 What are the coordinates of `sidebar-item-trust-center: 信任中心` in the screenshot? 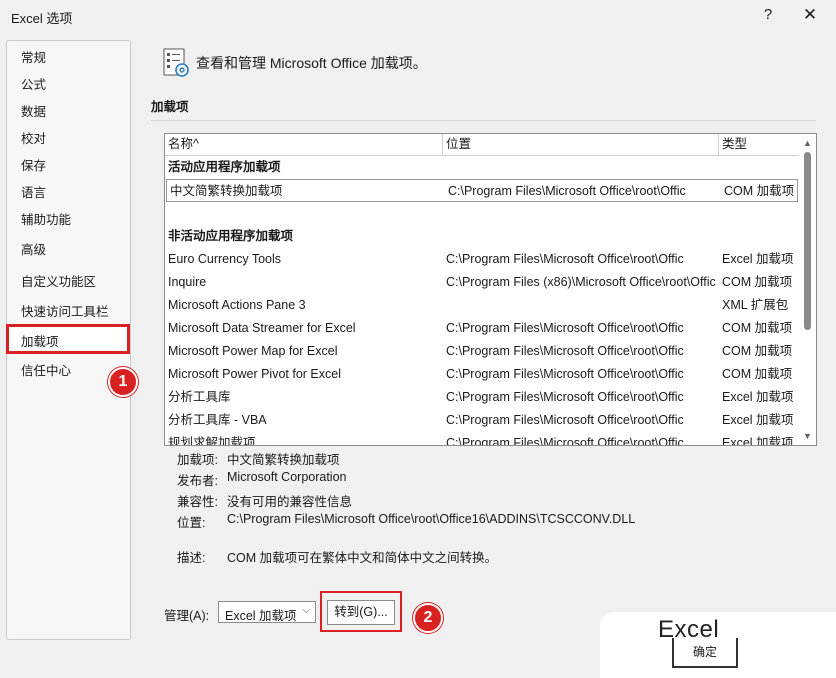 It's located at (46, 369).